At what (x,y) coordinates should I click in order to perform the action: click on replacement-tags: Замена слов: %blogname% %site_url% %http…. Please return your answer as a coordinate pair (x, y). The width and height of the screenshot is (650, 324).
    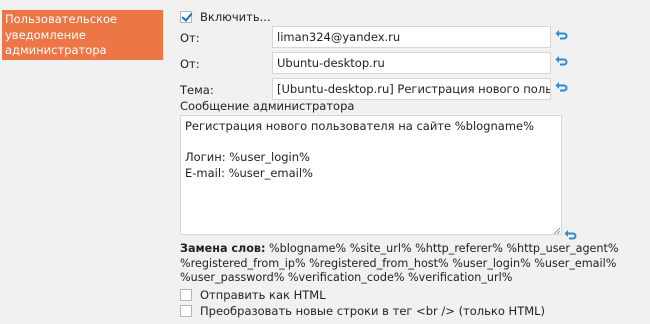
    Looking at the image, I should click on (399, 264).